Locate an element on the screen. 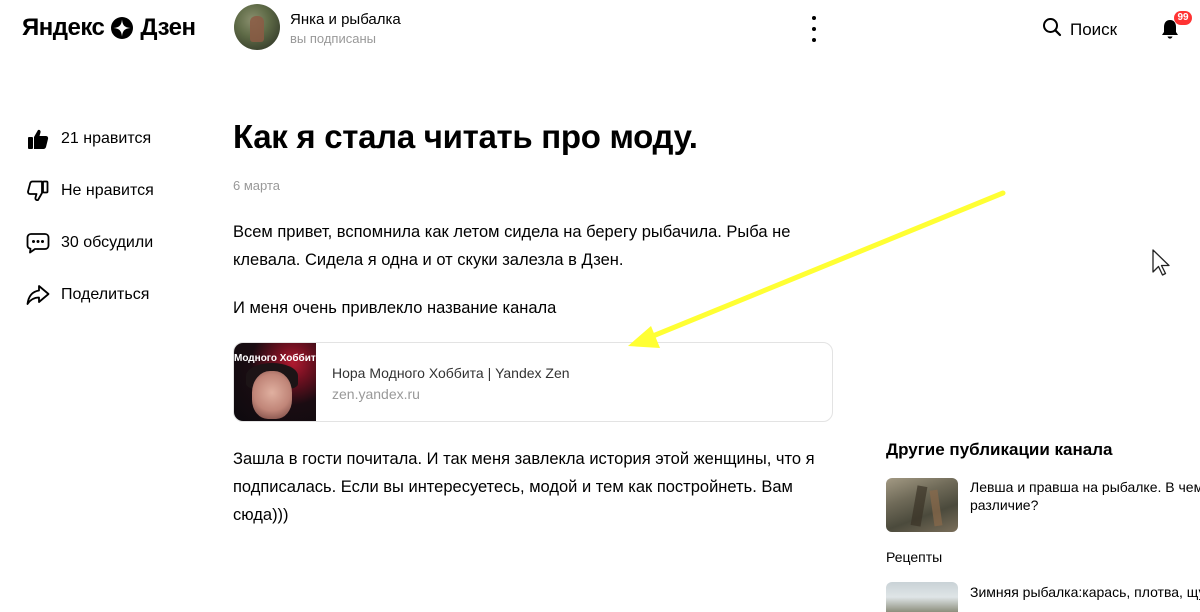  comment-icon is located at coordinates (38, 243).